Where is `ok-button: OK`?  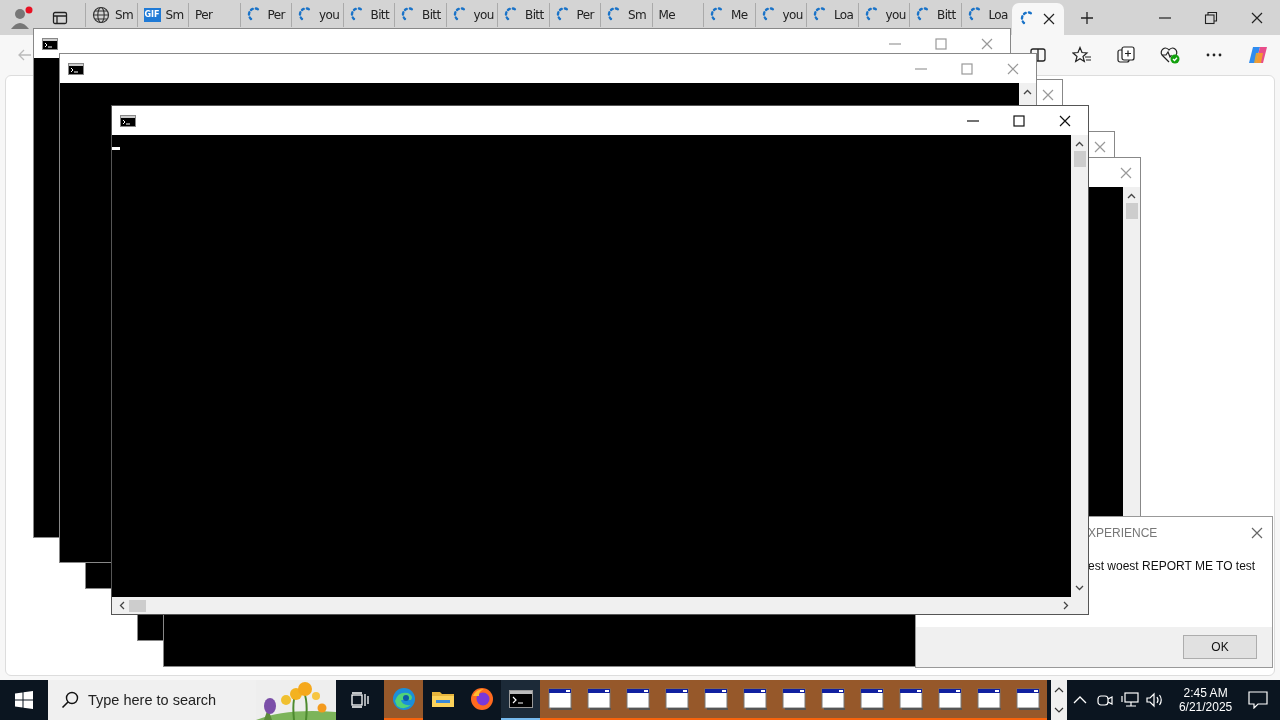
ok-button: OK is located at coordinates (1220, 647).